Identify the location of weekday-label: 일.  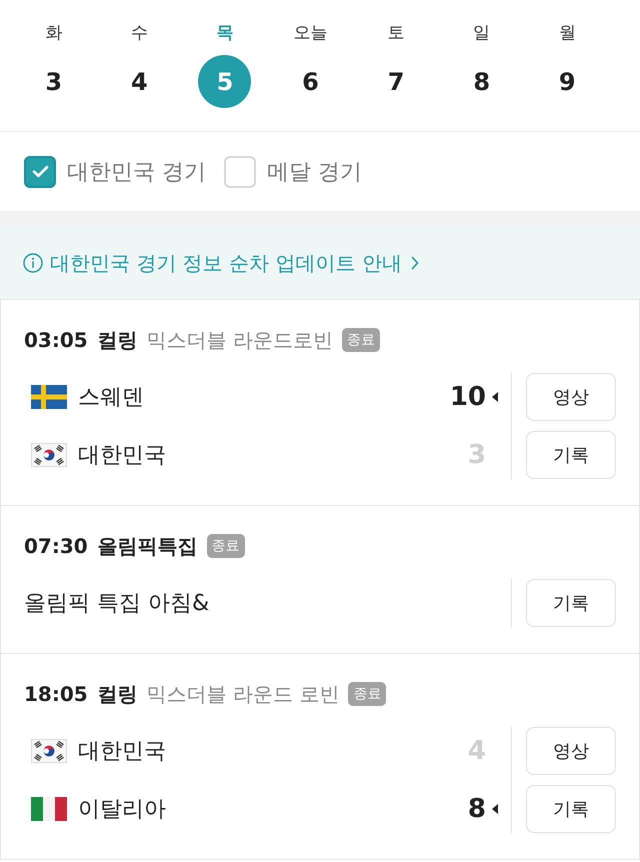
(481, 33).